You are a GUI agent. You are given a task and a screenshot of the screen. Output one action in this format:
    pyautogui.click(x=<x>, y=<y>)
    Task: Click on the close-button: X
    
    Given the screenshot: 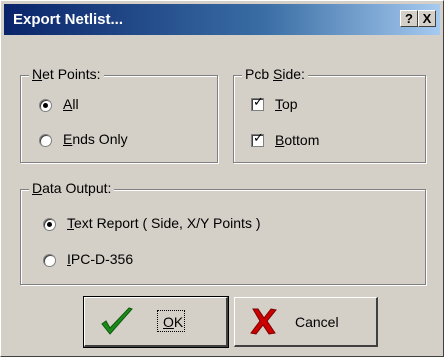 What is the action you would take?
    pyautogui.click(x=427, y=18)
    